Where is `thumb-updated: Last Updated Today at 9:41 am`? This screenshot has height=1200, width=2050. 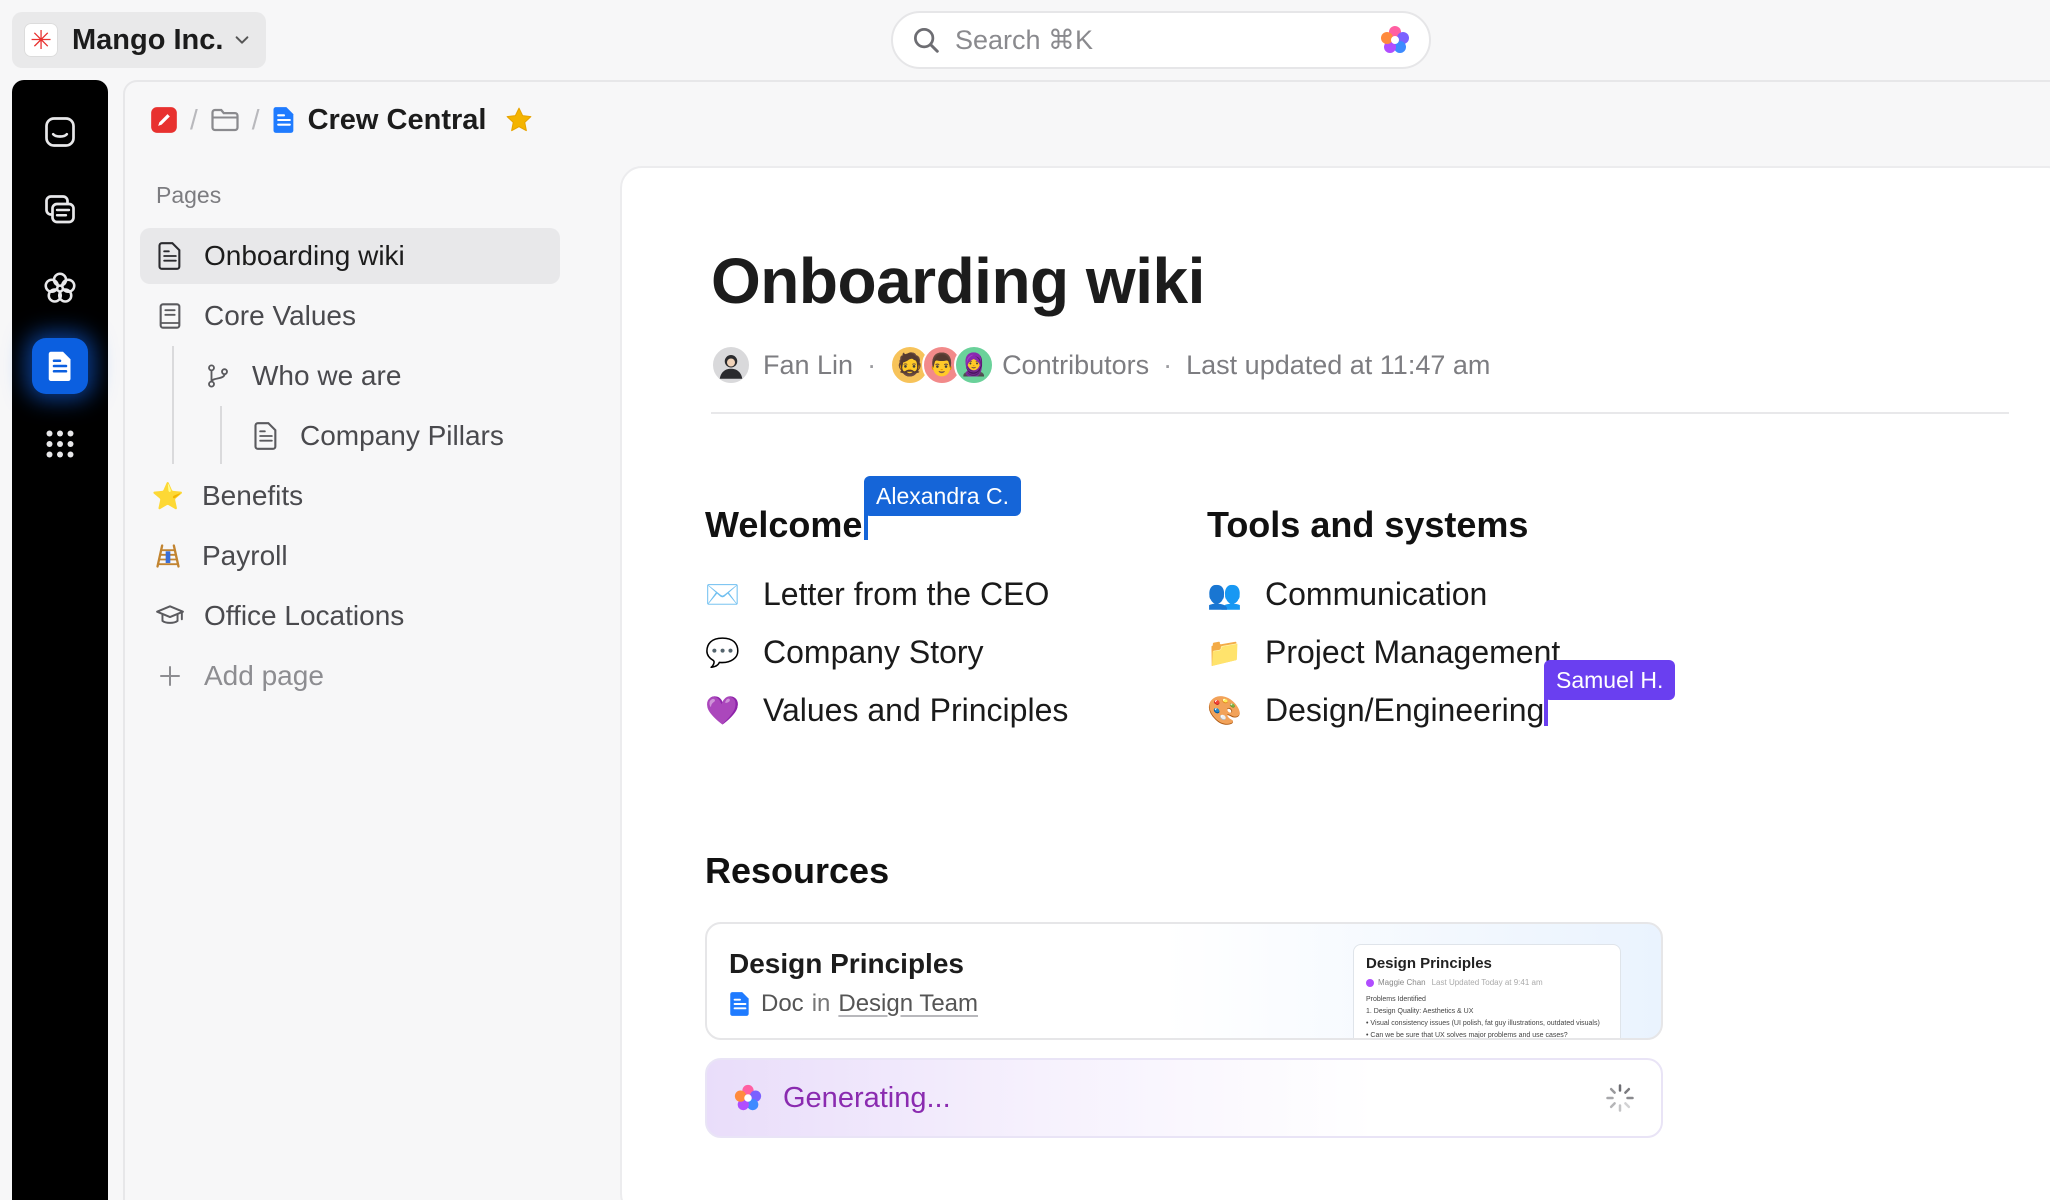 thumb-updated: Last Updated Today at 9:41 am is located at coordinates (1487, 982).